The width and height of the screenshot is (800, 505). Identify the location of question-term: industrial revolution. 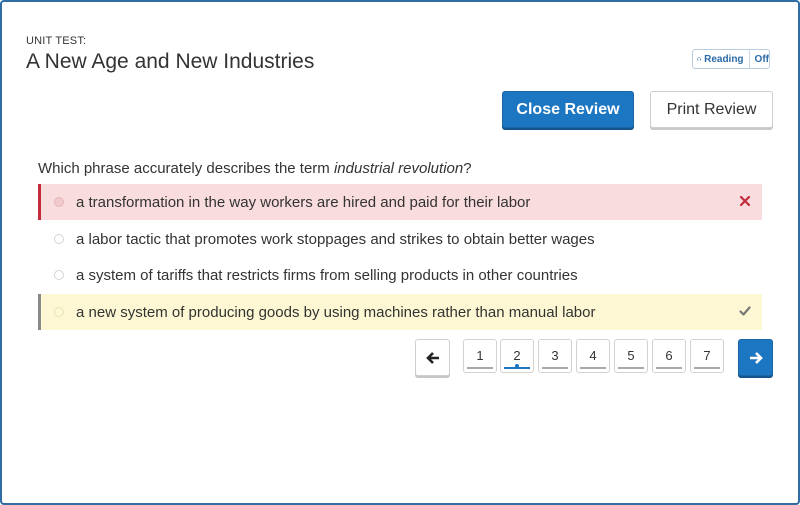
(398, 168).